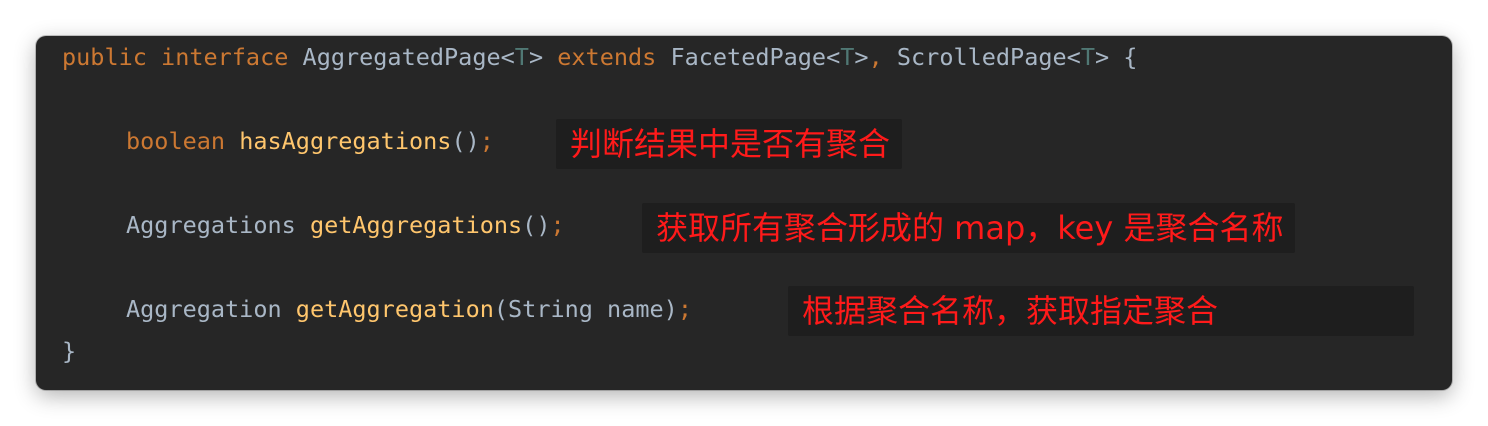  I want to click on return-type-aggregation: Aggregation, so click(204, 309).